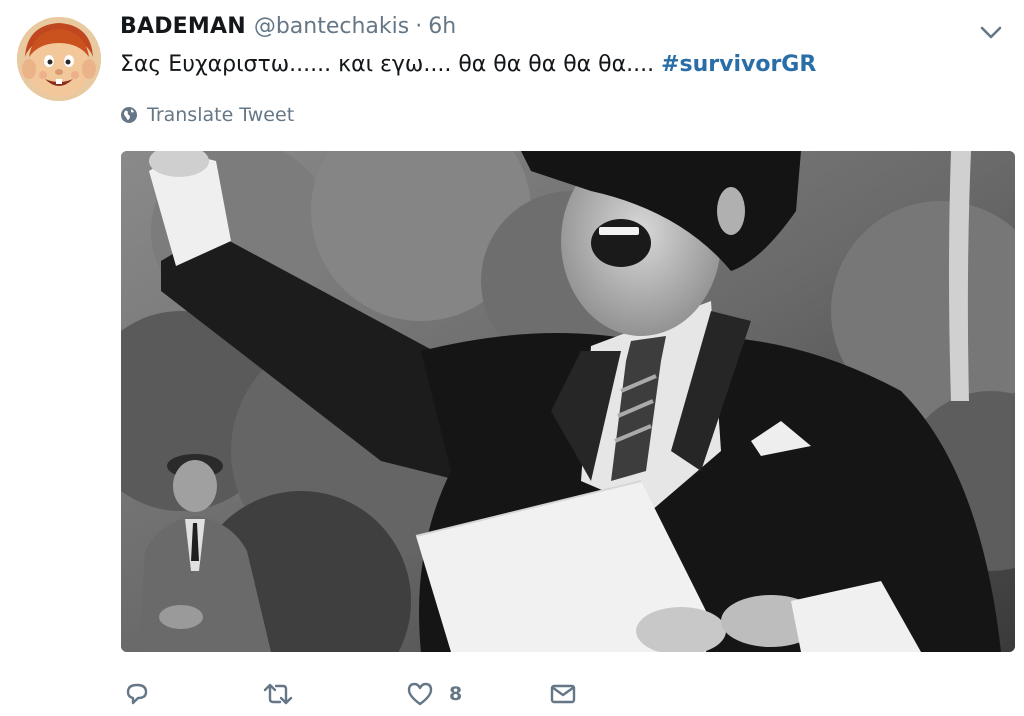  What do you see at coordinates (331, 26) in the screenshot?
I see `user-handle: @bantechakis` at bounding box center [331, 26].